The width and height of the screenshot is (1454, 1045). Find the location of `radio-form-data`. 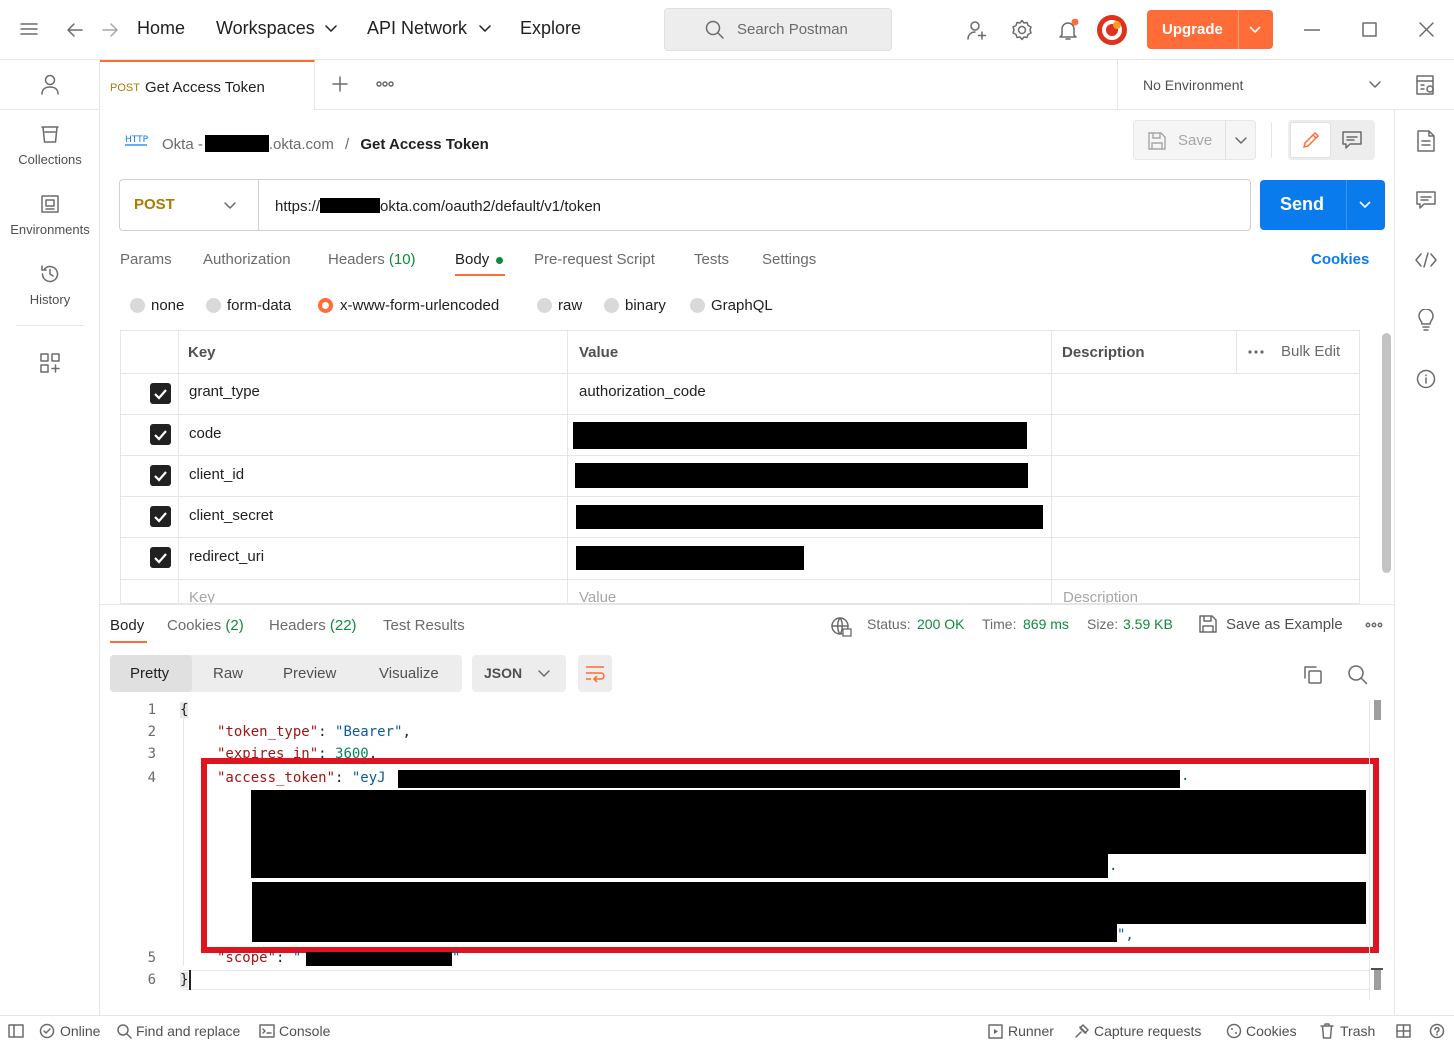

radio-form-data is located at coordinates (213, 305).